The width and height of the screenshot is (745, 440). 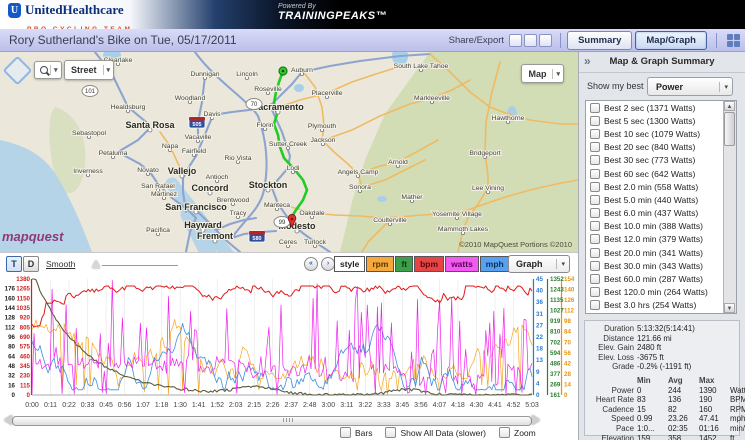 What do you see at coordinates (421, 405) in the screenshot?
I see `x-tick-label: 3:56` at bounding box center [421, 405].